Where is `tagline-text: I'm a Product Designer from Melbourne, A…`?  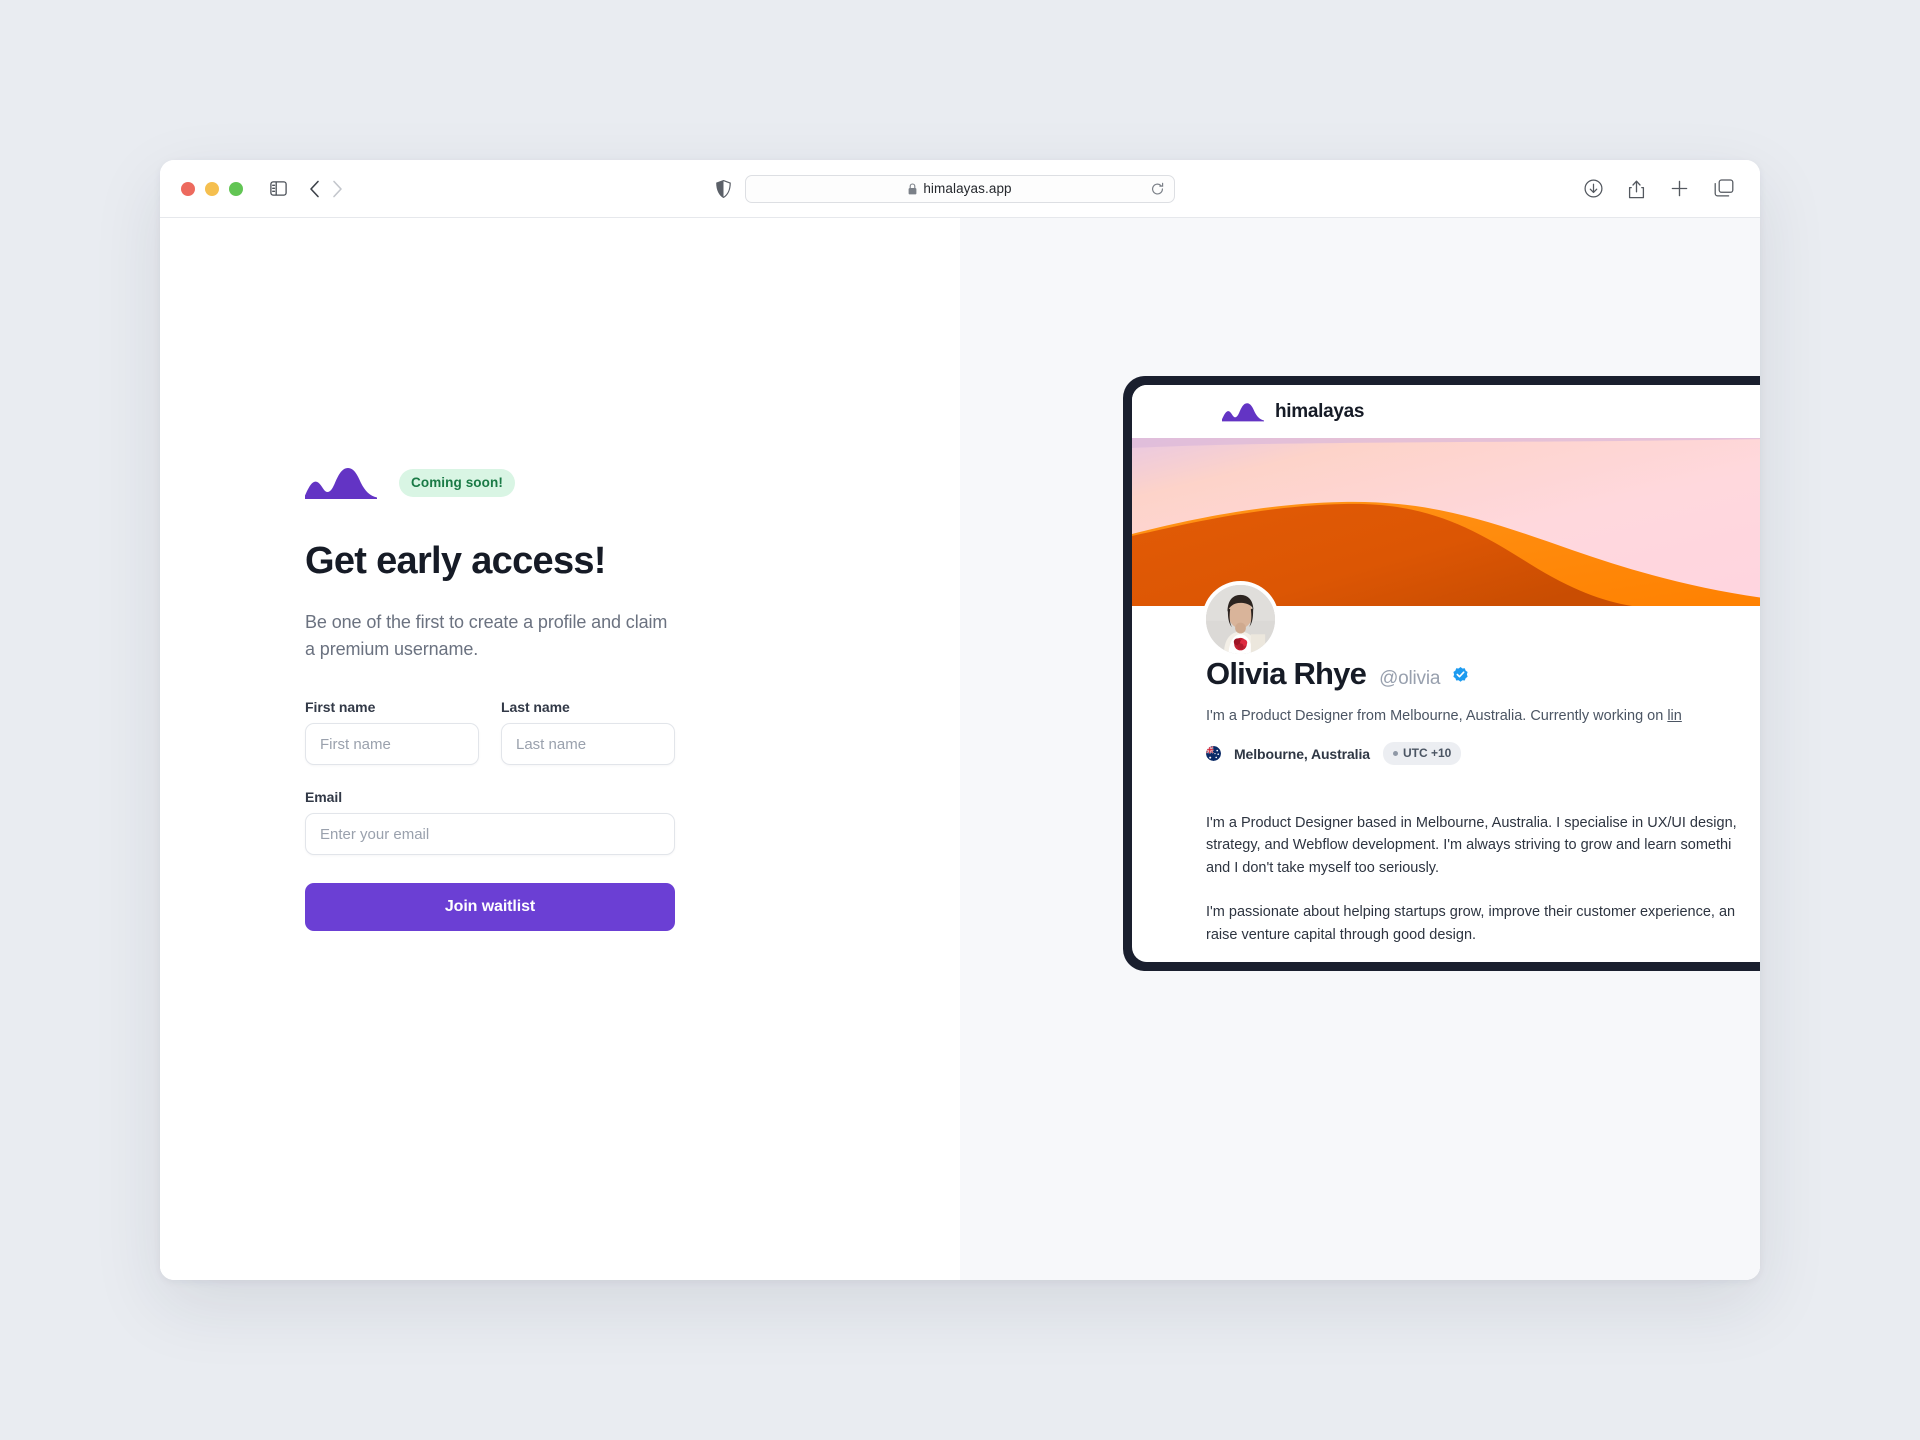 tagline-text: I'm a Product Designer from Melbourne, A… is located at coordinates (1437, 716).